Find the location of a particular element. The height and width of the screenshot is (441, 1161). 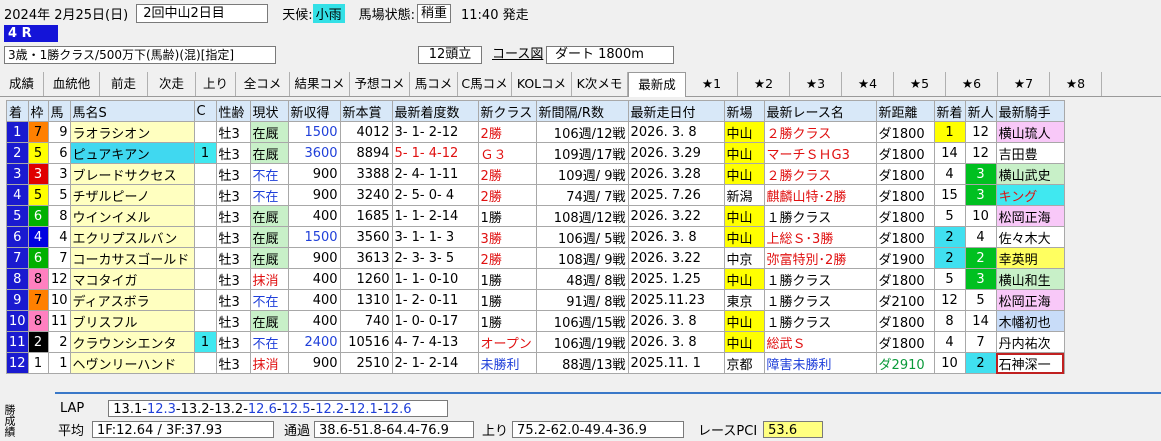

tab-8: 馬コメ is located at coordinates (434, 84).